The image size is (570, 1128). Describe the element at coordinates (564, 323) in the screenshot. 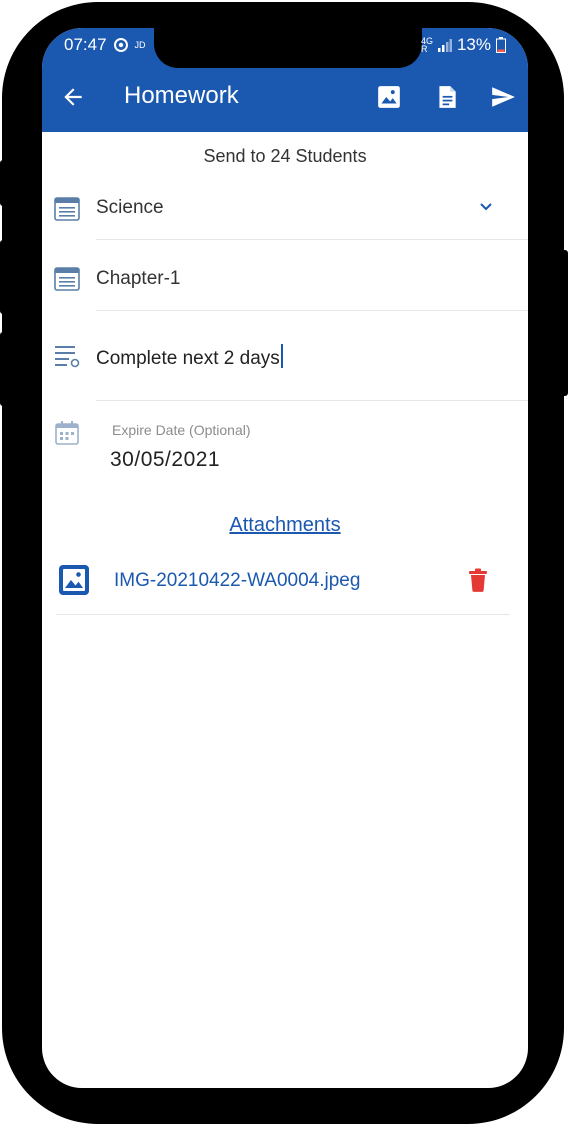

I see `power-button` at that location.